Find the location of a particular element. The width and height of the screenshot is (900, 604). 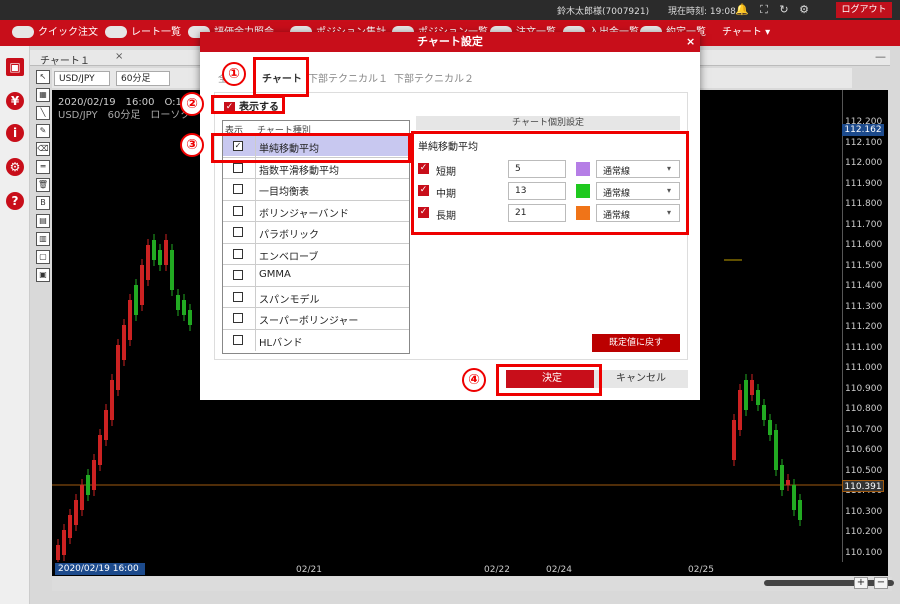

cancel-button: キャンセル is located at coordinates (641, 379).